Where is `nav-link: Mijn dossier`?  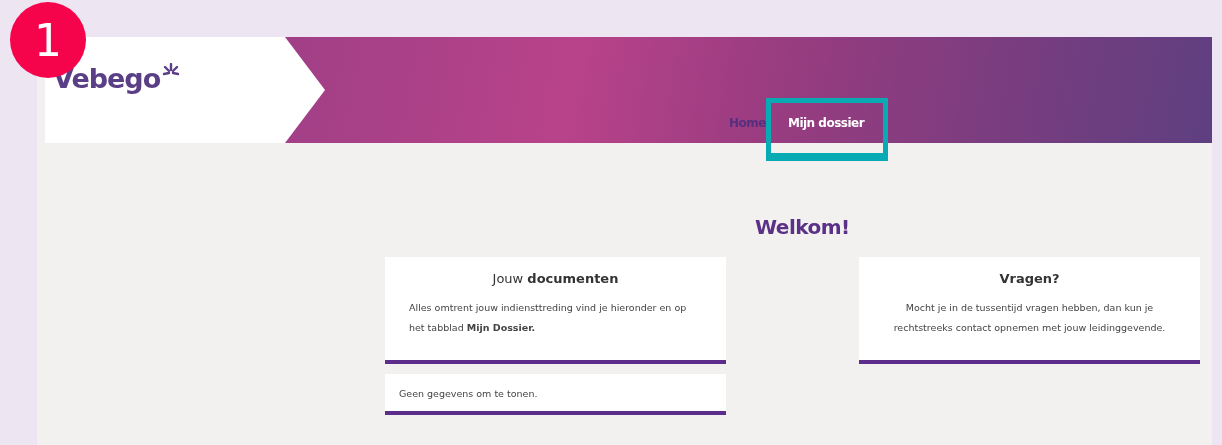
nav-link: Mijn dossier is located at coordinates (831, 123).